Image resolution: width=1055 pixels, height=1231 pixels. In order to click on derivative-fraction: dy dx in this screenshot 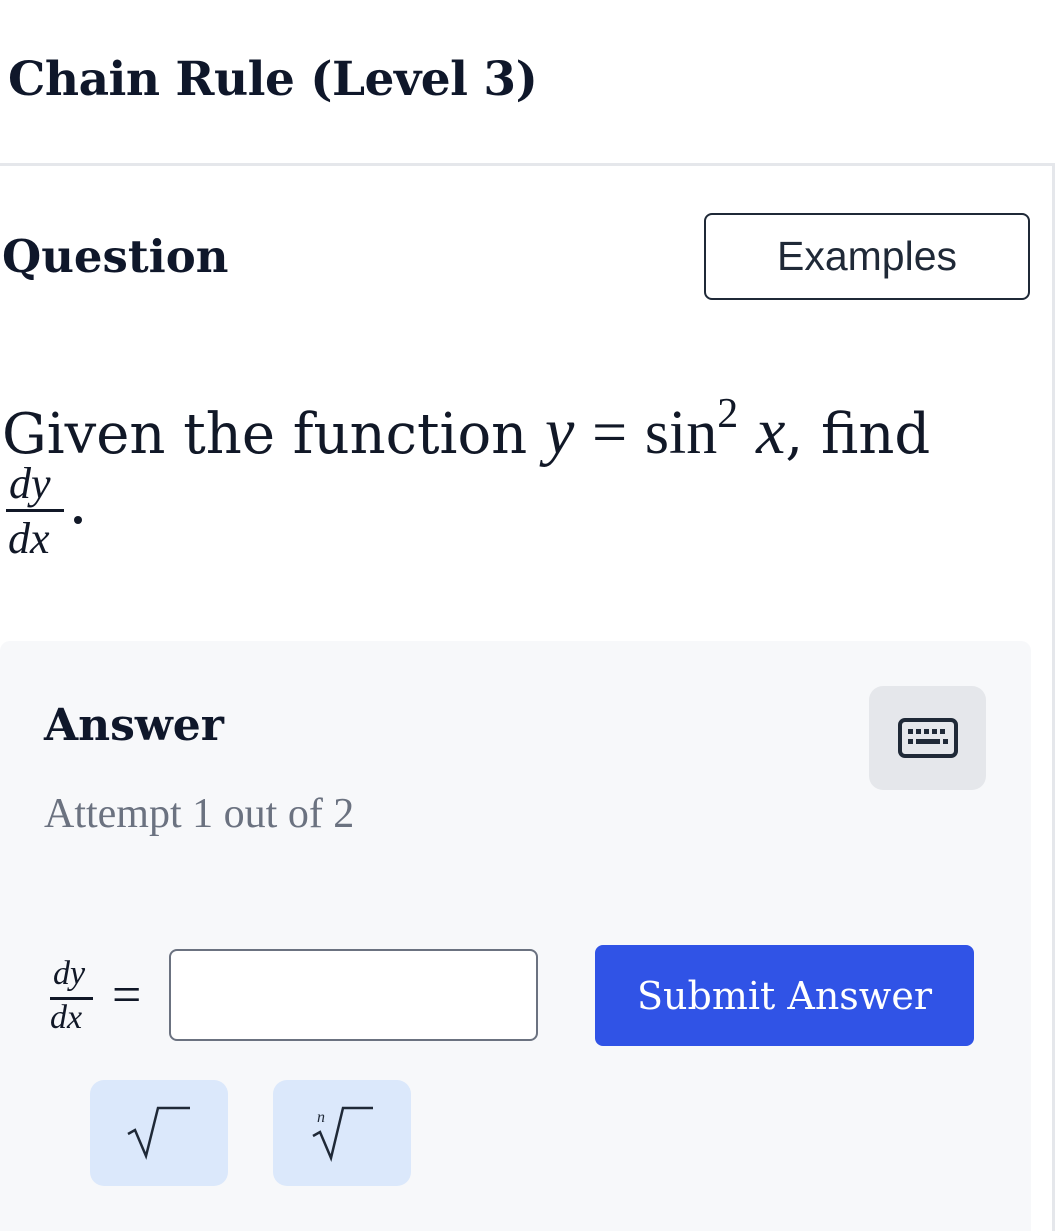, I will do `click(36, 510)`.